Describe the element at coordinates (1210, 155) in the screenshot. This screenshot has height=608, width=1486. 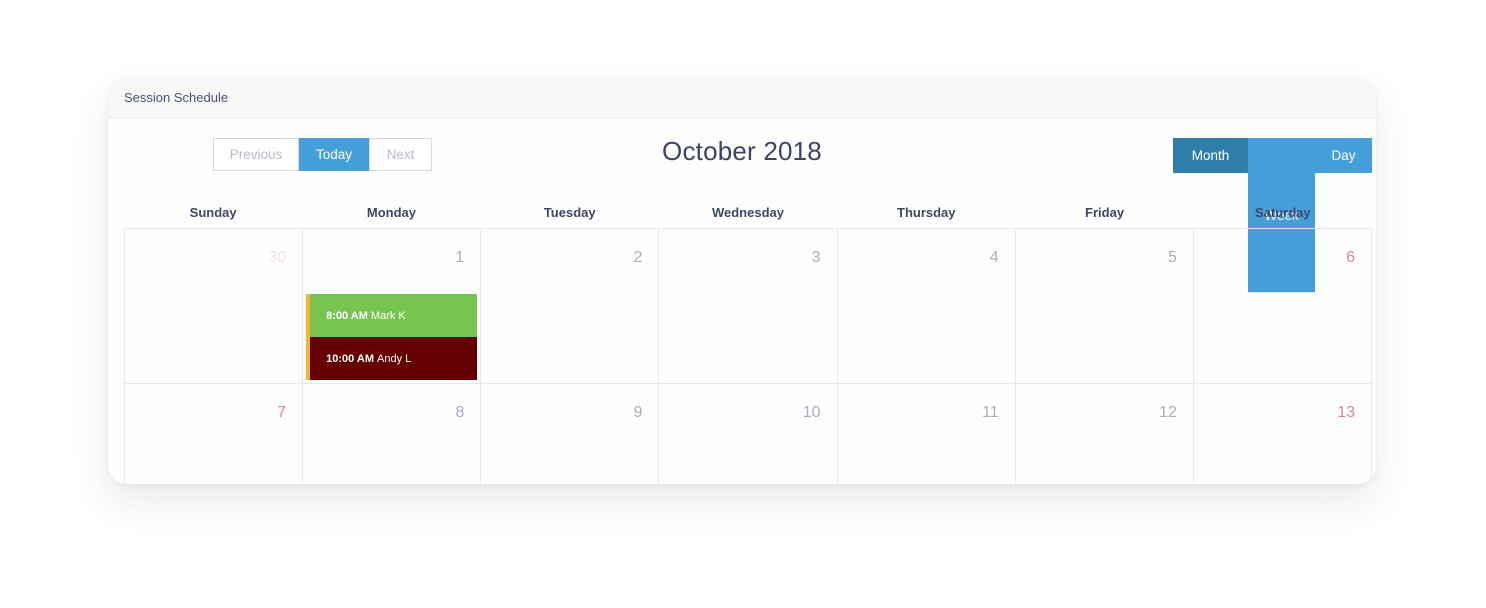
I see `view-month-button: Month` at that location.